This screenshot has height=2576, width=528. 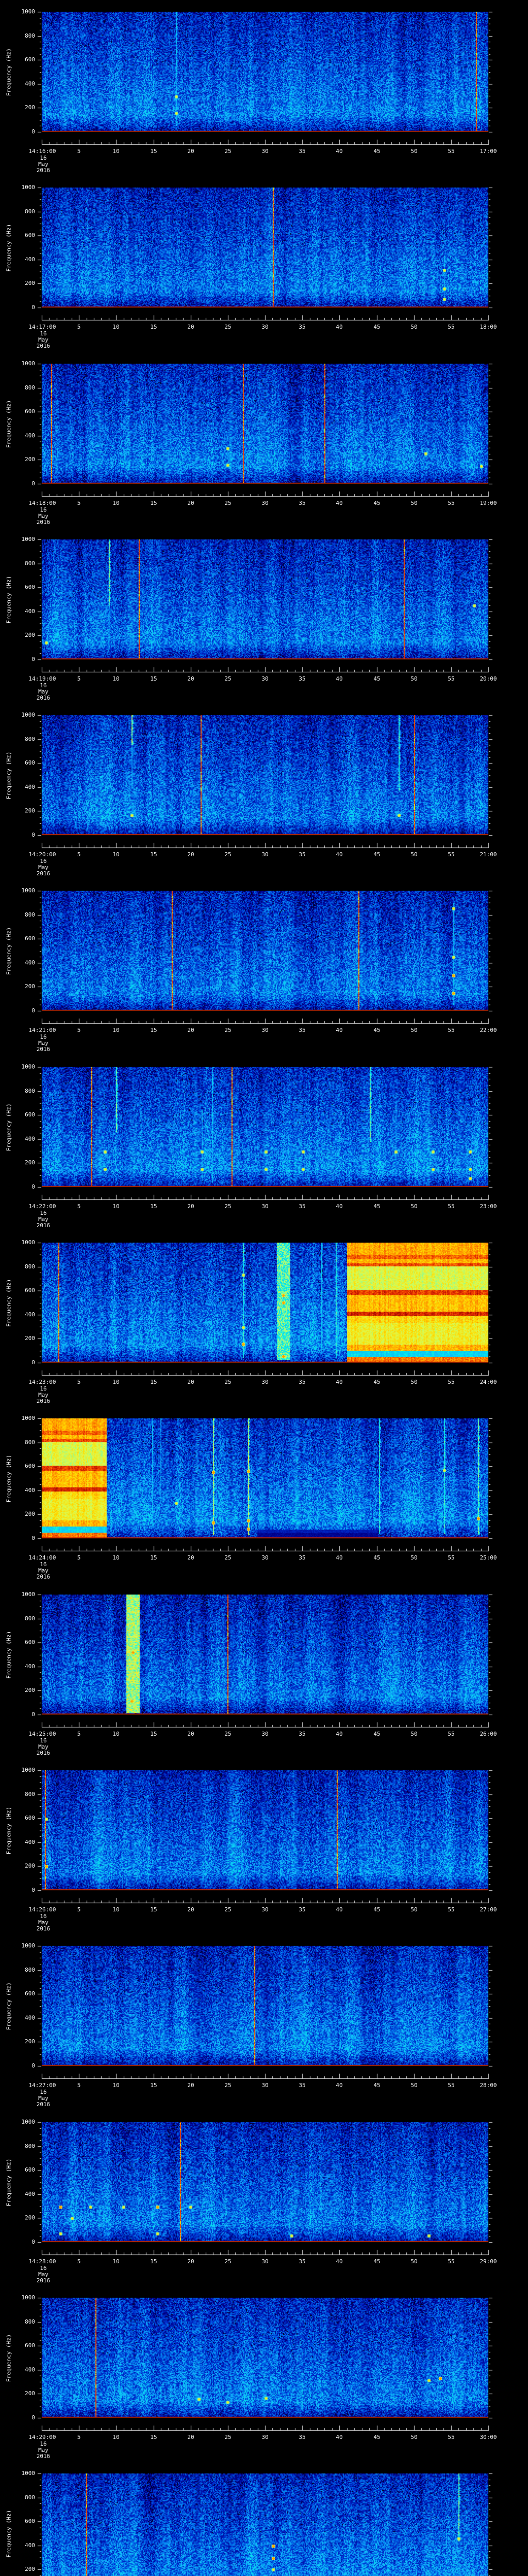 What do you see at coordinates (42, 854) in the screenshot?
I see `x-start-time-label: 14:20:00` at bounding box center [42, 854].